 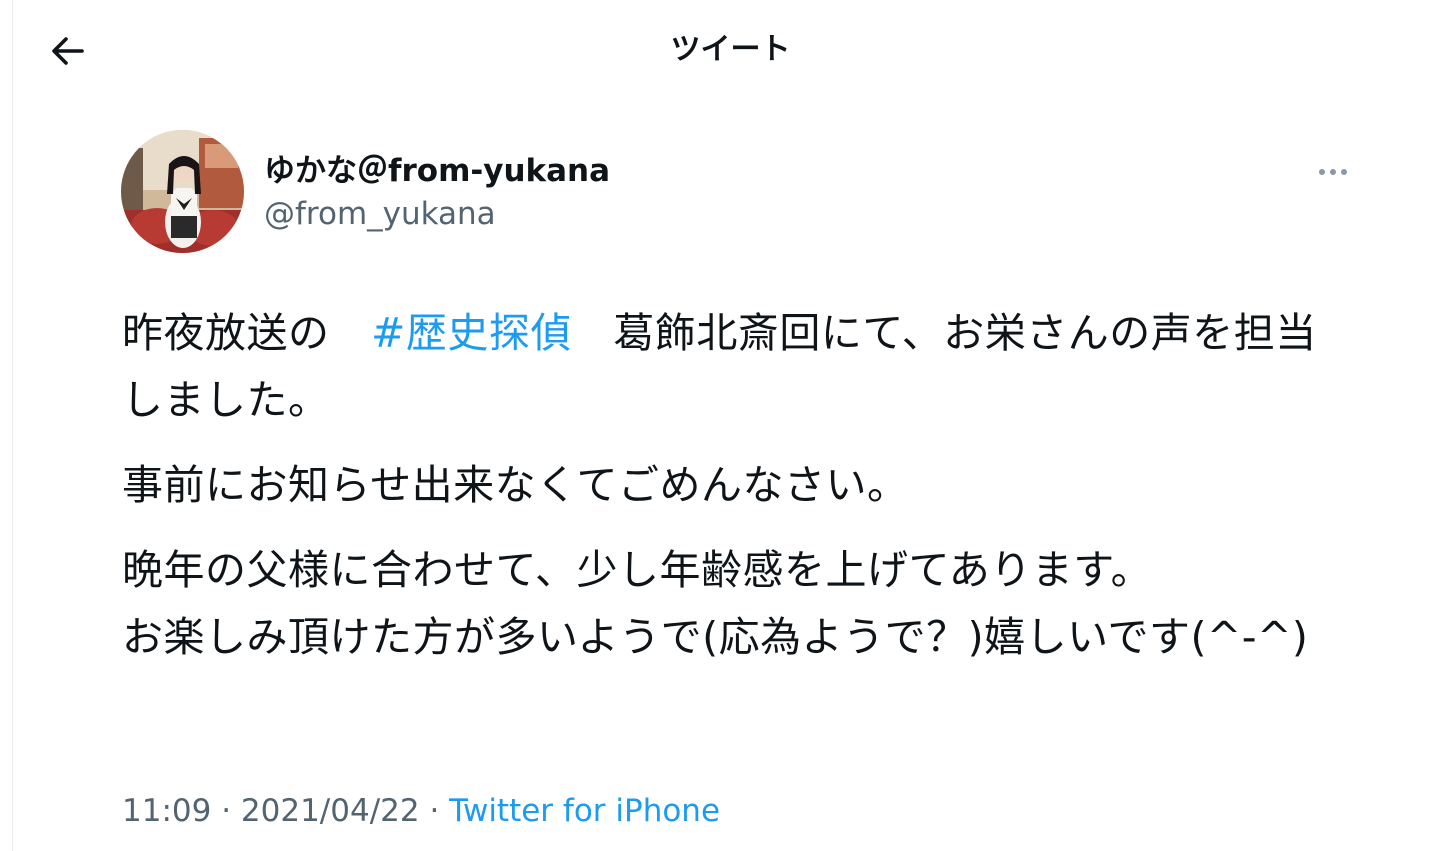 I want to click on more-dots-icon, so click(x=1333, y=172).